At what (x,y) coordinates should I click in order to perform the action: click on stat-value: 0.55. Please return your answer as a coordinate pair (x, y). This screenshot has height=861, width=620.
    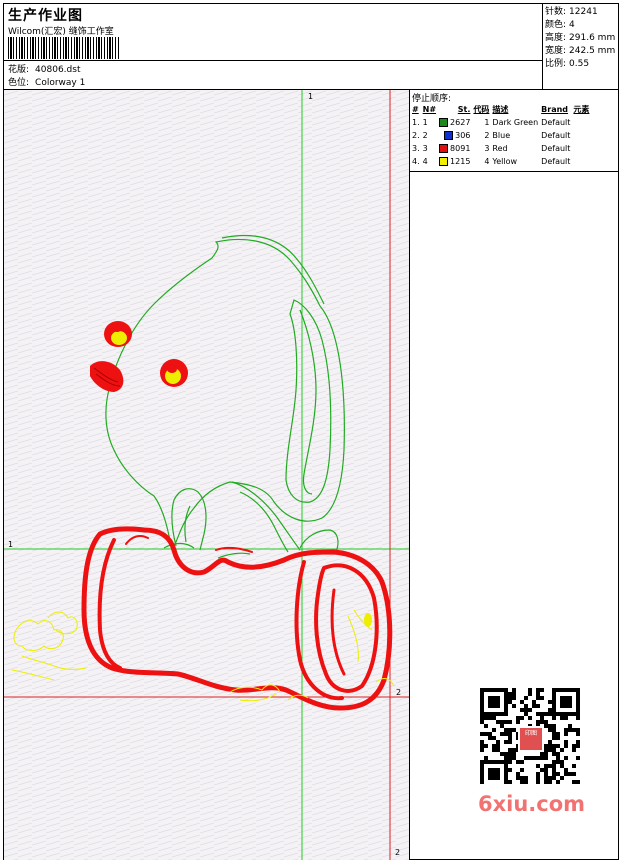
    Looking at the image, I should click on (579, 64).